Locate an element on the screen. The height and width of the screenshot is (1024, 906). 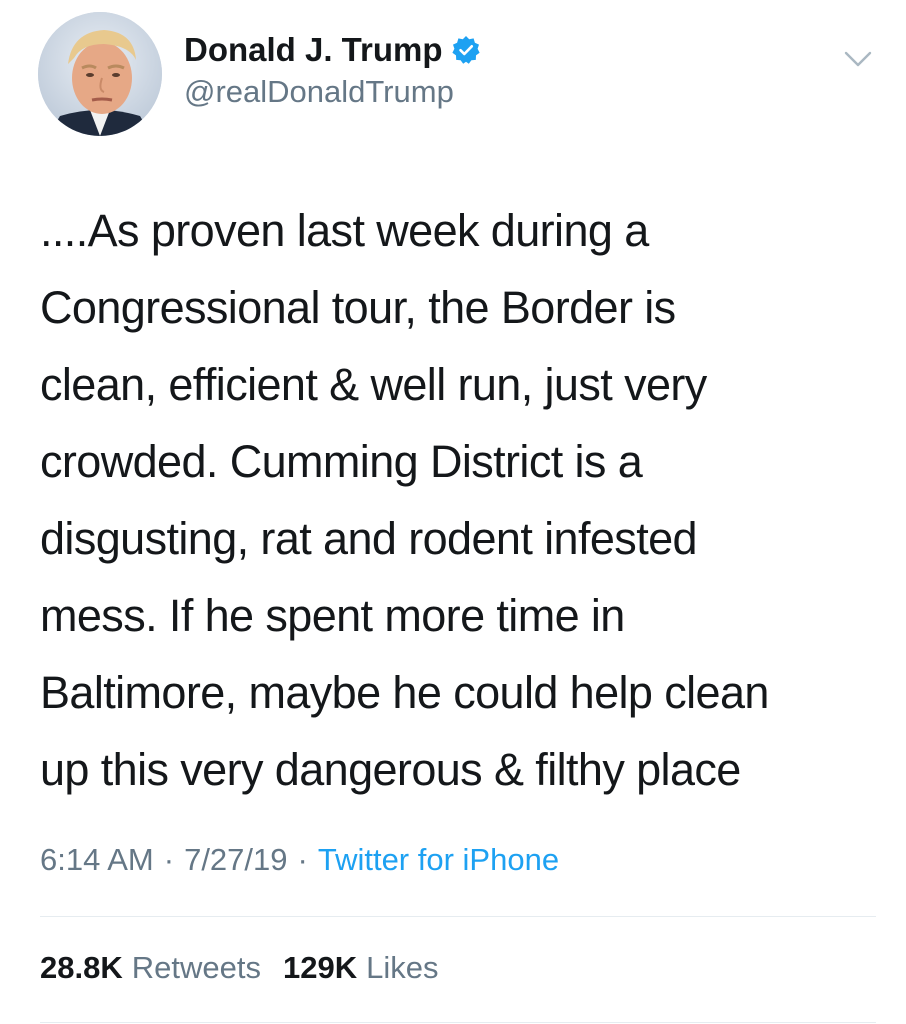
tweet-text-line: ....As proven last week during a is located at coordinates (344, 230).